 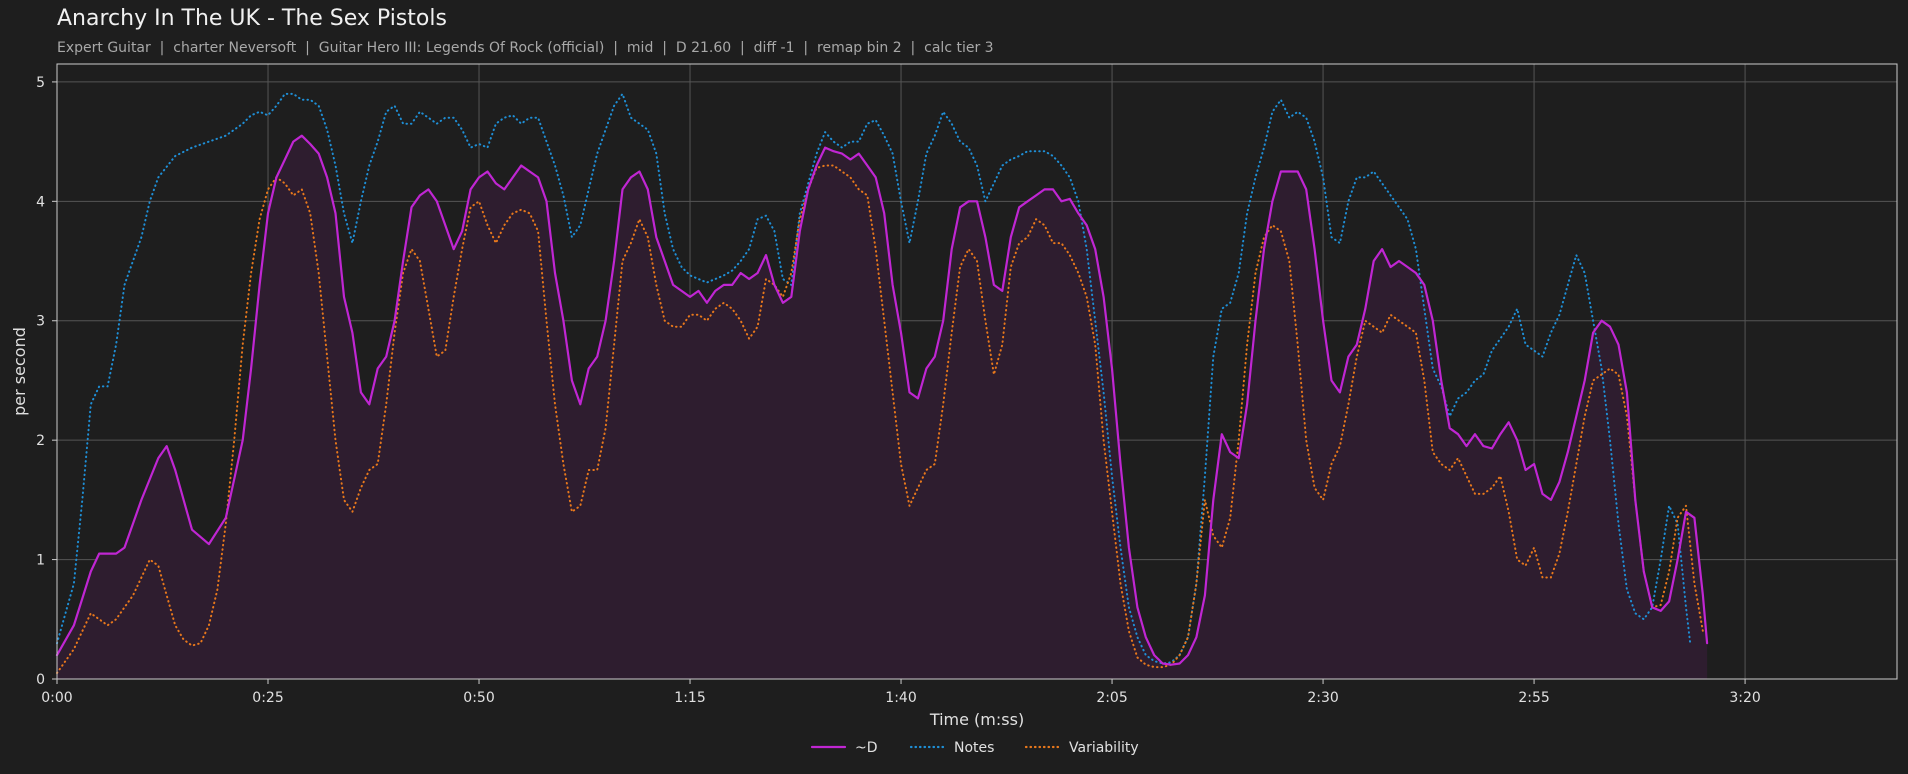 What do you see at coordinates (1744, 698) in the screenshot?
I see `x-tick-label: 3:20` at bounding box center [1744, 698].